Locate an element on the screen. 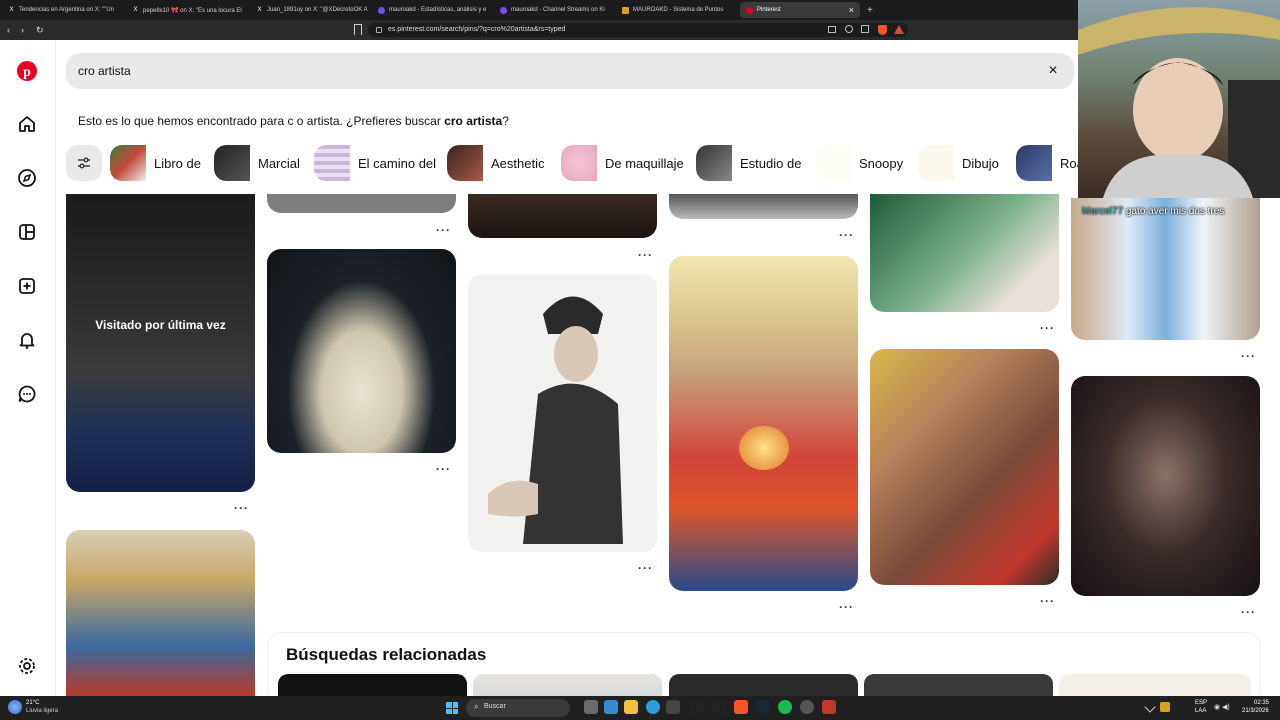  app-mm-icon is located at coordinates (719, 707).